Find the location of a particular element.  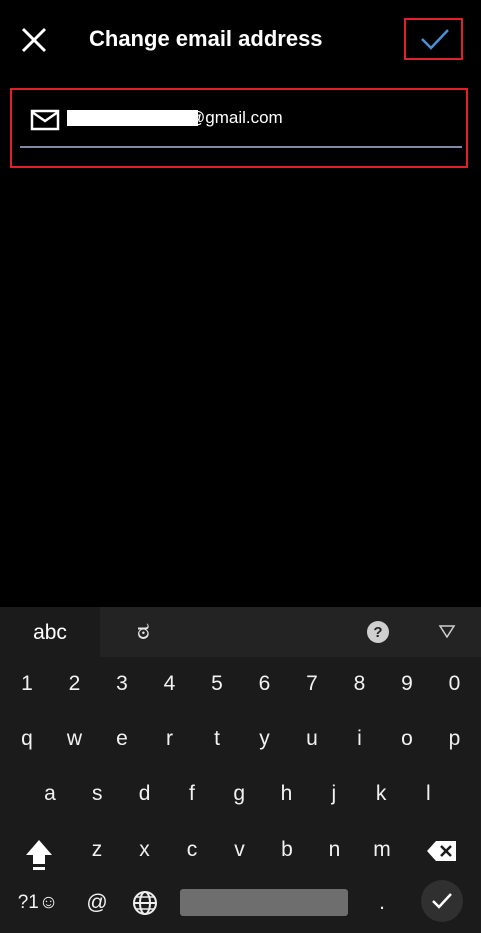

save-button is located at coordinates (433, 39).